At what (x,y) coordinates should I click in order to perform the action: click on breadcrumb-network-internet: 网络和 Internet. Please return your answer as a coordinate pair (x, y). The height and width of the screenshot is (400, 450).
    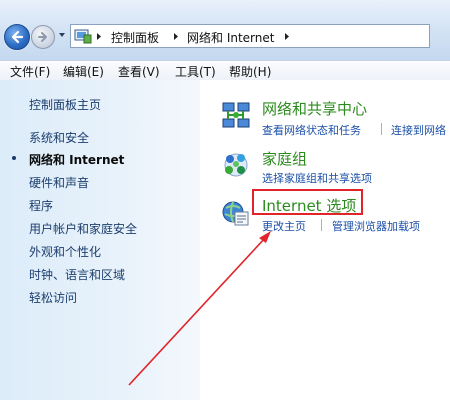
    Looking at the image, I should click on (230, 37).